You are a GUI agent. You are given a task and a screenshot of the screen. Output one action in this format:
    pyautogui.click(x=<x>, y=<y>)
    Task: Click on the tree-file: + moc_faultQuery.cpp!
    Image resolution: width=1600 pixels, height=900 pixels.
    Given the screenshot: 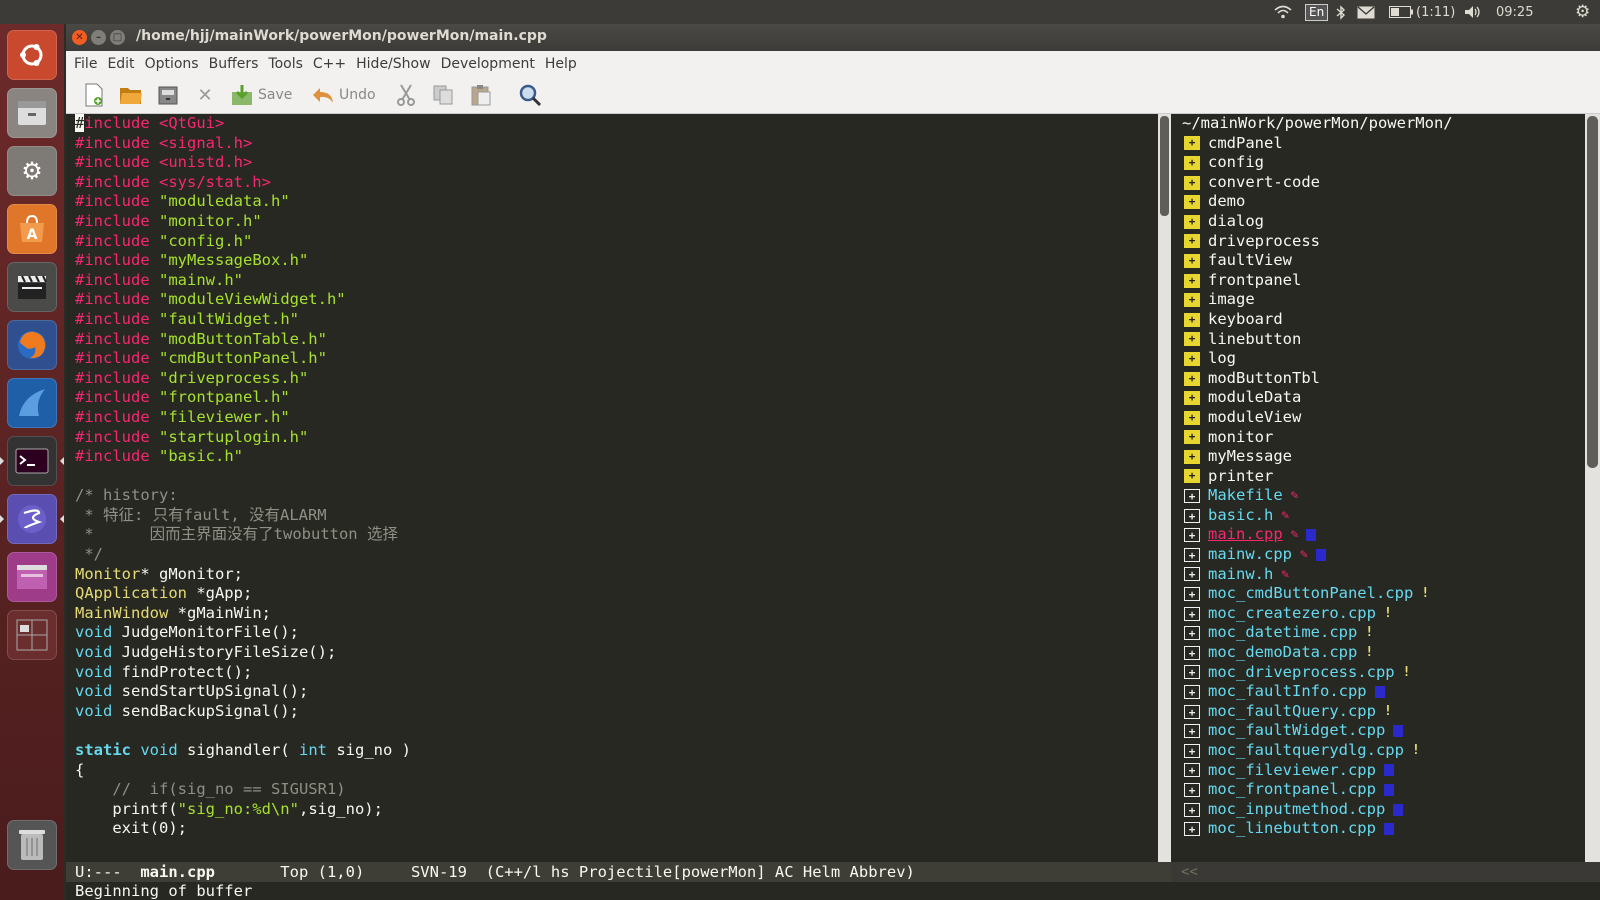 What is the action you would take?
    pyautogui.click(x=1378, y=712)
    